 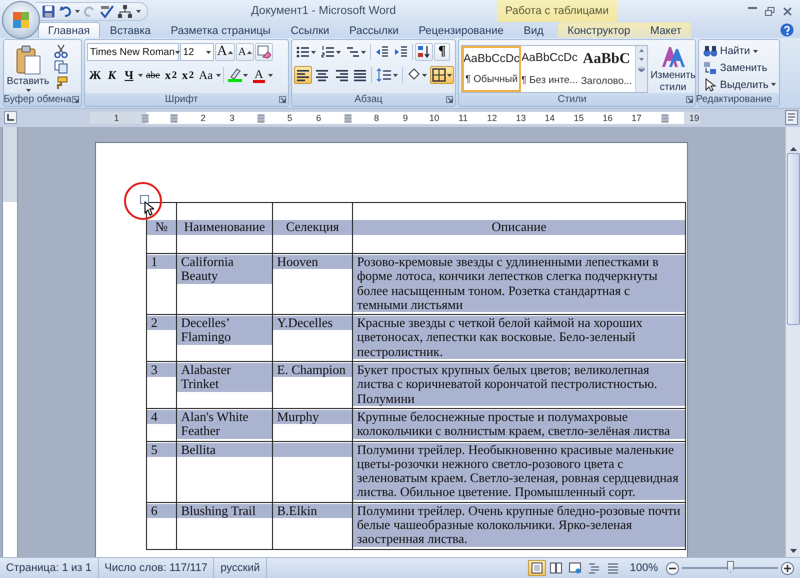 What do you see at coordinates (161, 449) in the screenshot?
I see `table-cell: 5` at bounding box center [161, 449].